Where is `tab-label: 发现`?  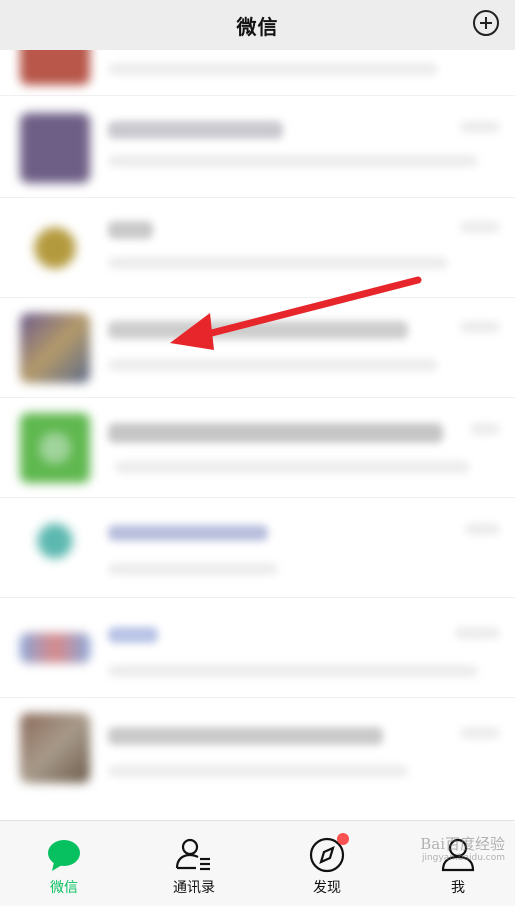
tab-label: 发现 is located at coordinates (327, 888).